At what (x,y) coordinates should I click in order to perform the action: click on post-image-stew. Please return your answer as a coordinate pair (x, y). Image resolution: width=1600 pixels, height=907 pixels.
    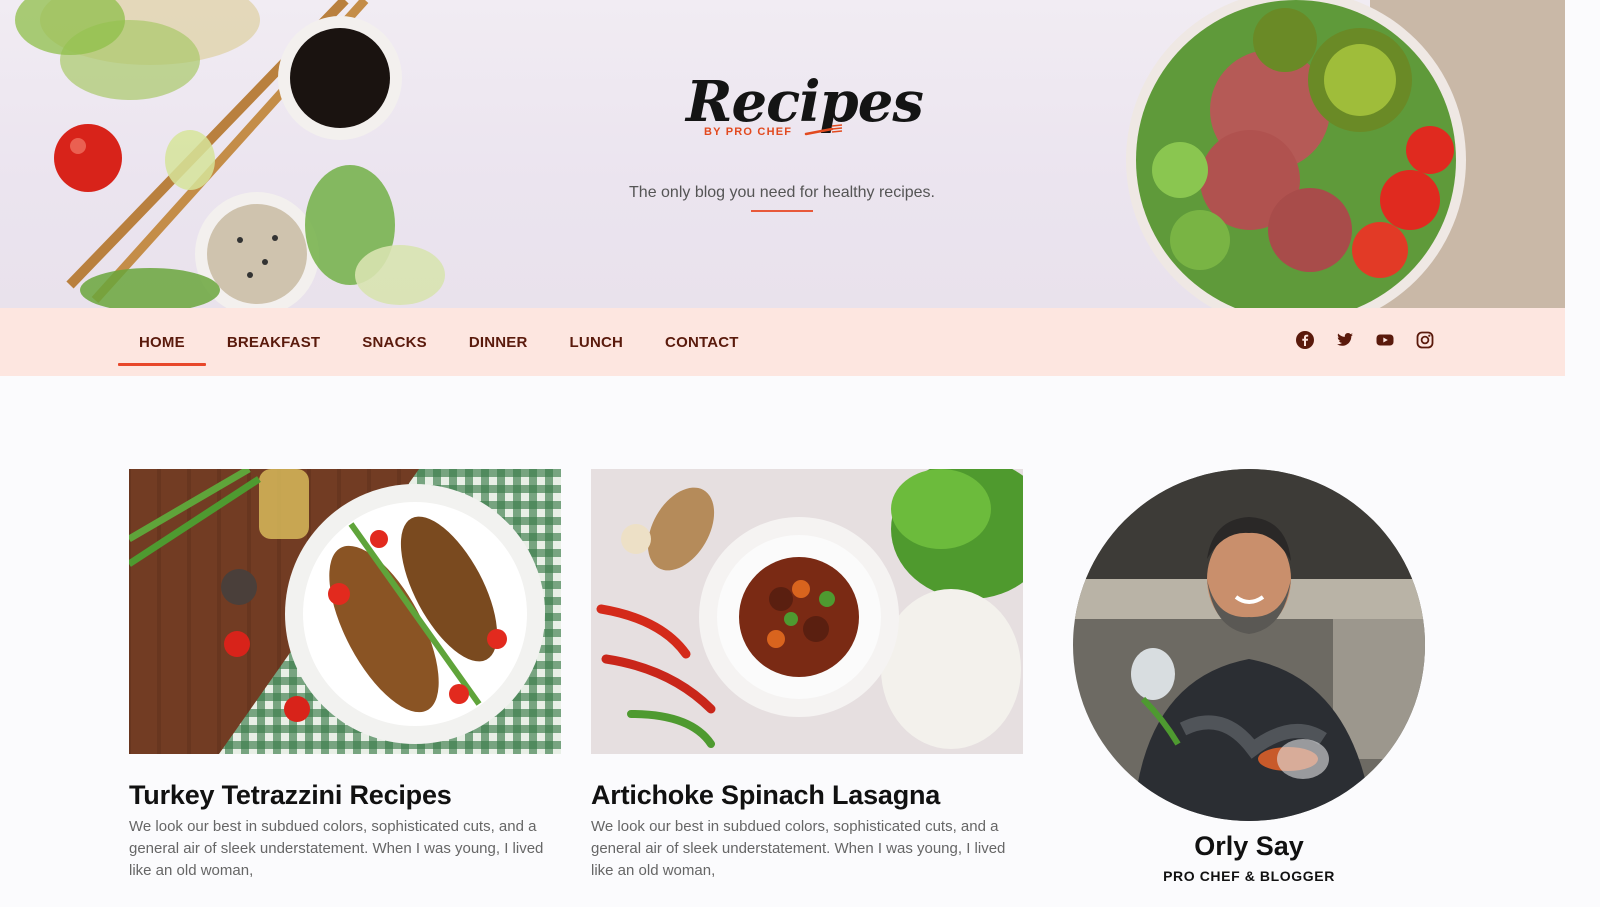
    Looking at the image, I should click on (807, 611).